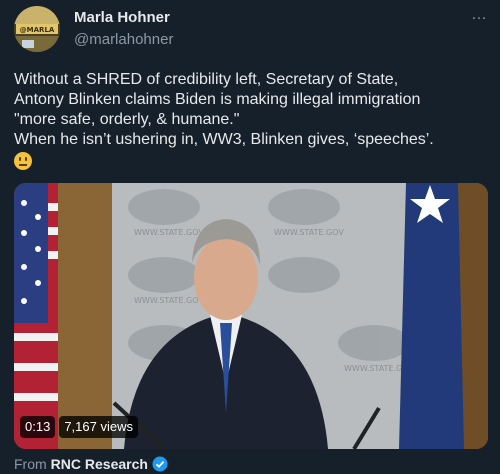  Describe the element at coordinates (123, 39) in the screenshot. I see `author-handle: @marlahohner` at that location.